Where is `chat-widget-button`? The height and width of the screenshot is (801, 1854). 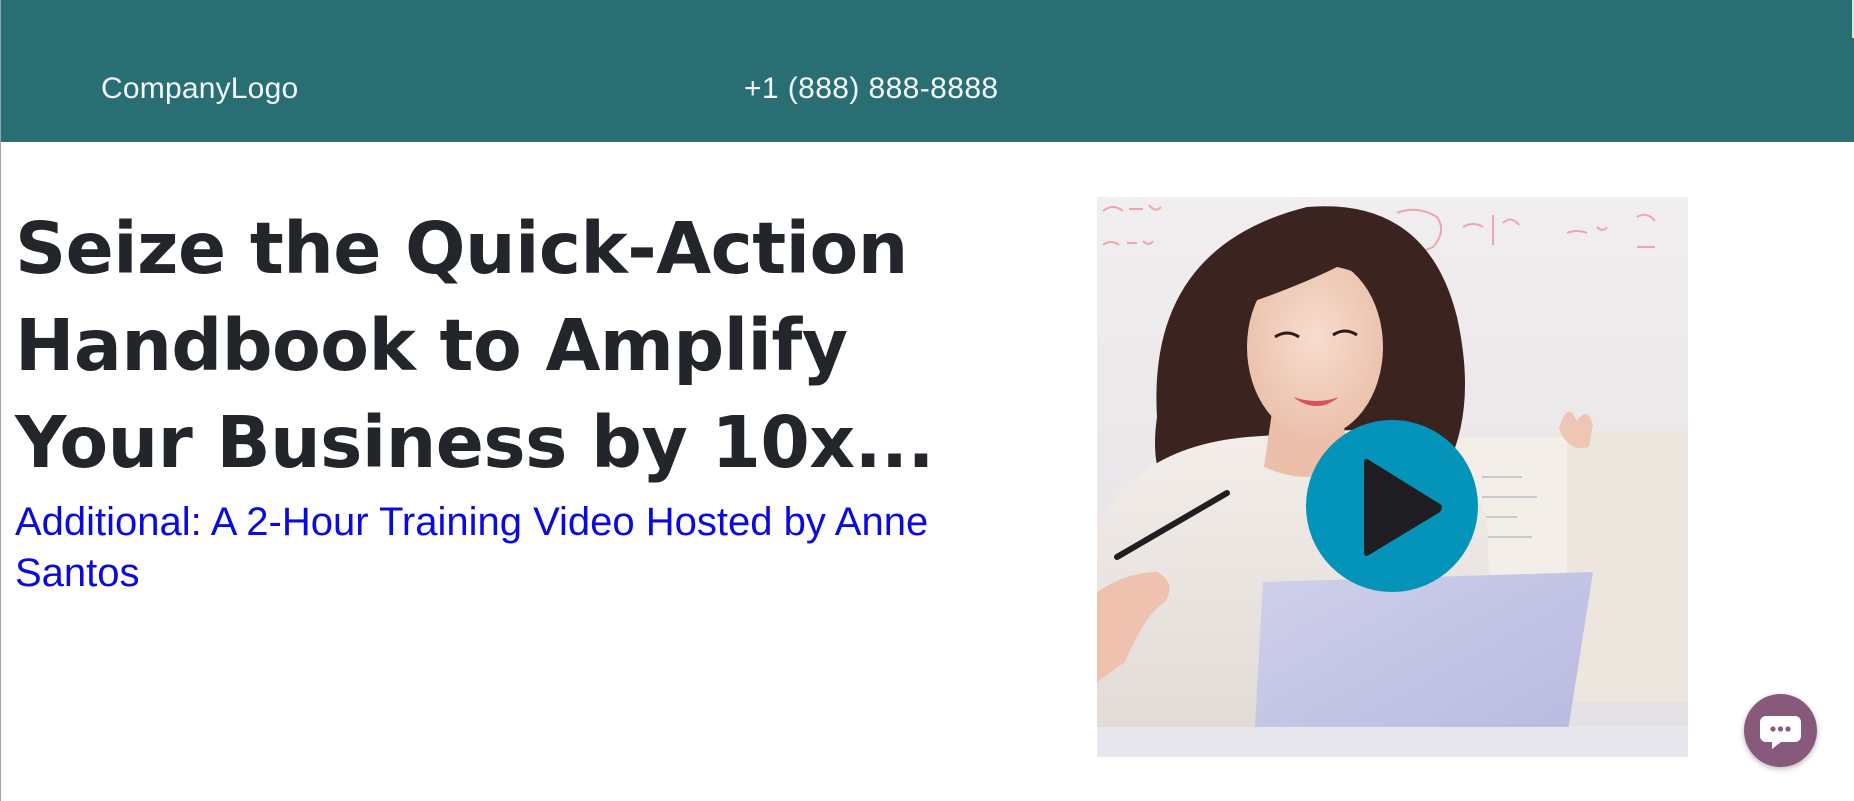
chat-widget-button is located at coordinates (1780, 730).